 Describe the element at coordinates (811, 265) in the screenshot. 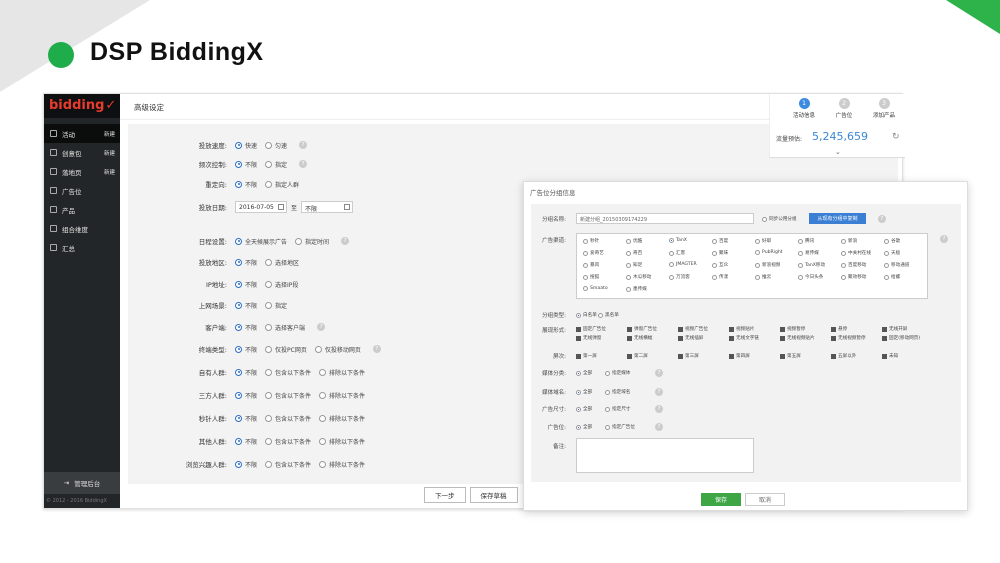

I see `channel-option: TanX移动` at that location.